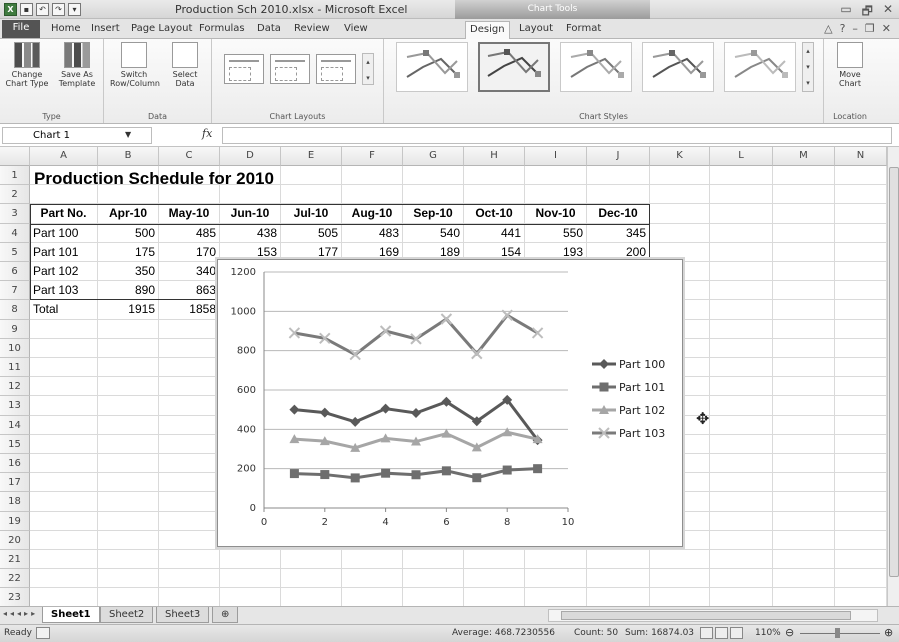 Image resolution: width=899 pixels, height=642 pixels. What do you see at coordinates (15, 406) in the screenshot?
I see `row-header-13: 13` at bounding box center [15, 406].